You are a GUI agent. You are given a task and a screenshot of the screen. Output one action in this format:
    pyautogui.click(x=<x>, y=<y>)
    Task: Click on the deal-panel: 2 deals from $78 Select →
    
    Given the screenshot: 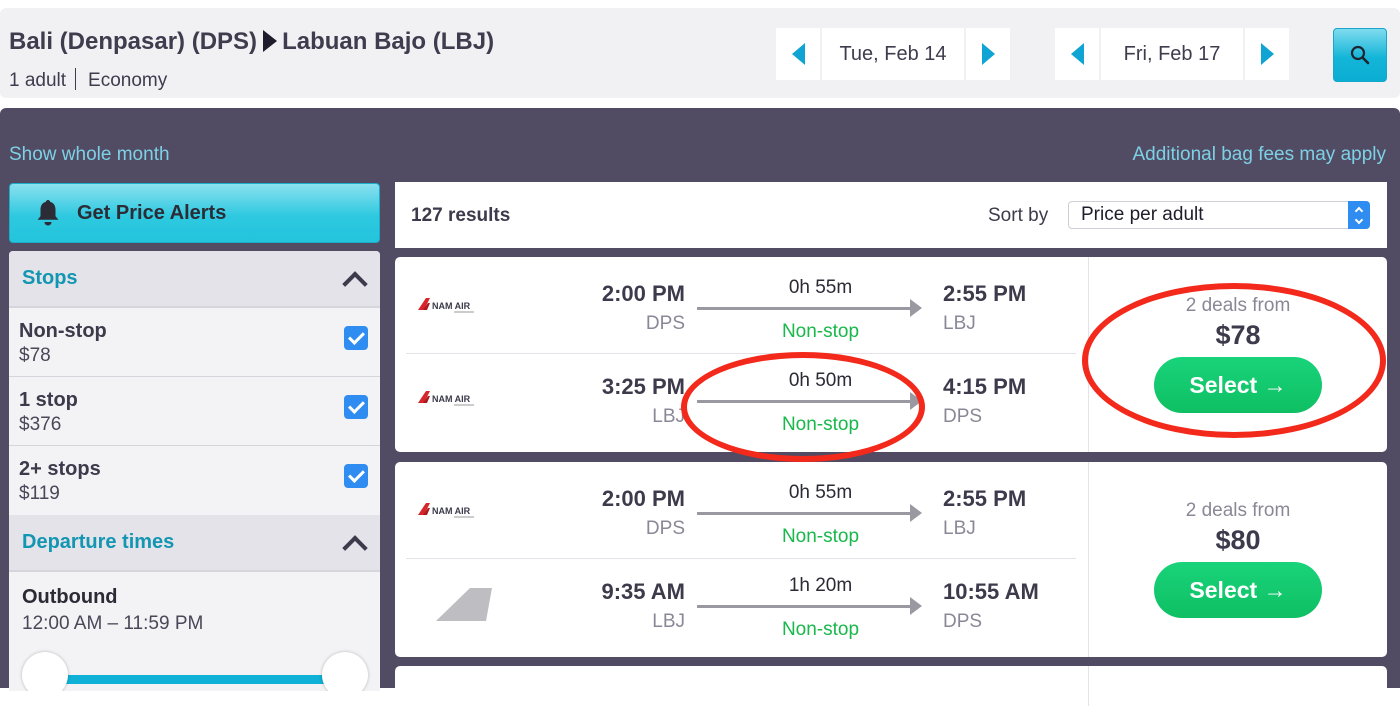 What is the action you would take?
    pyautogui.click(x=1237, y=354)
    